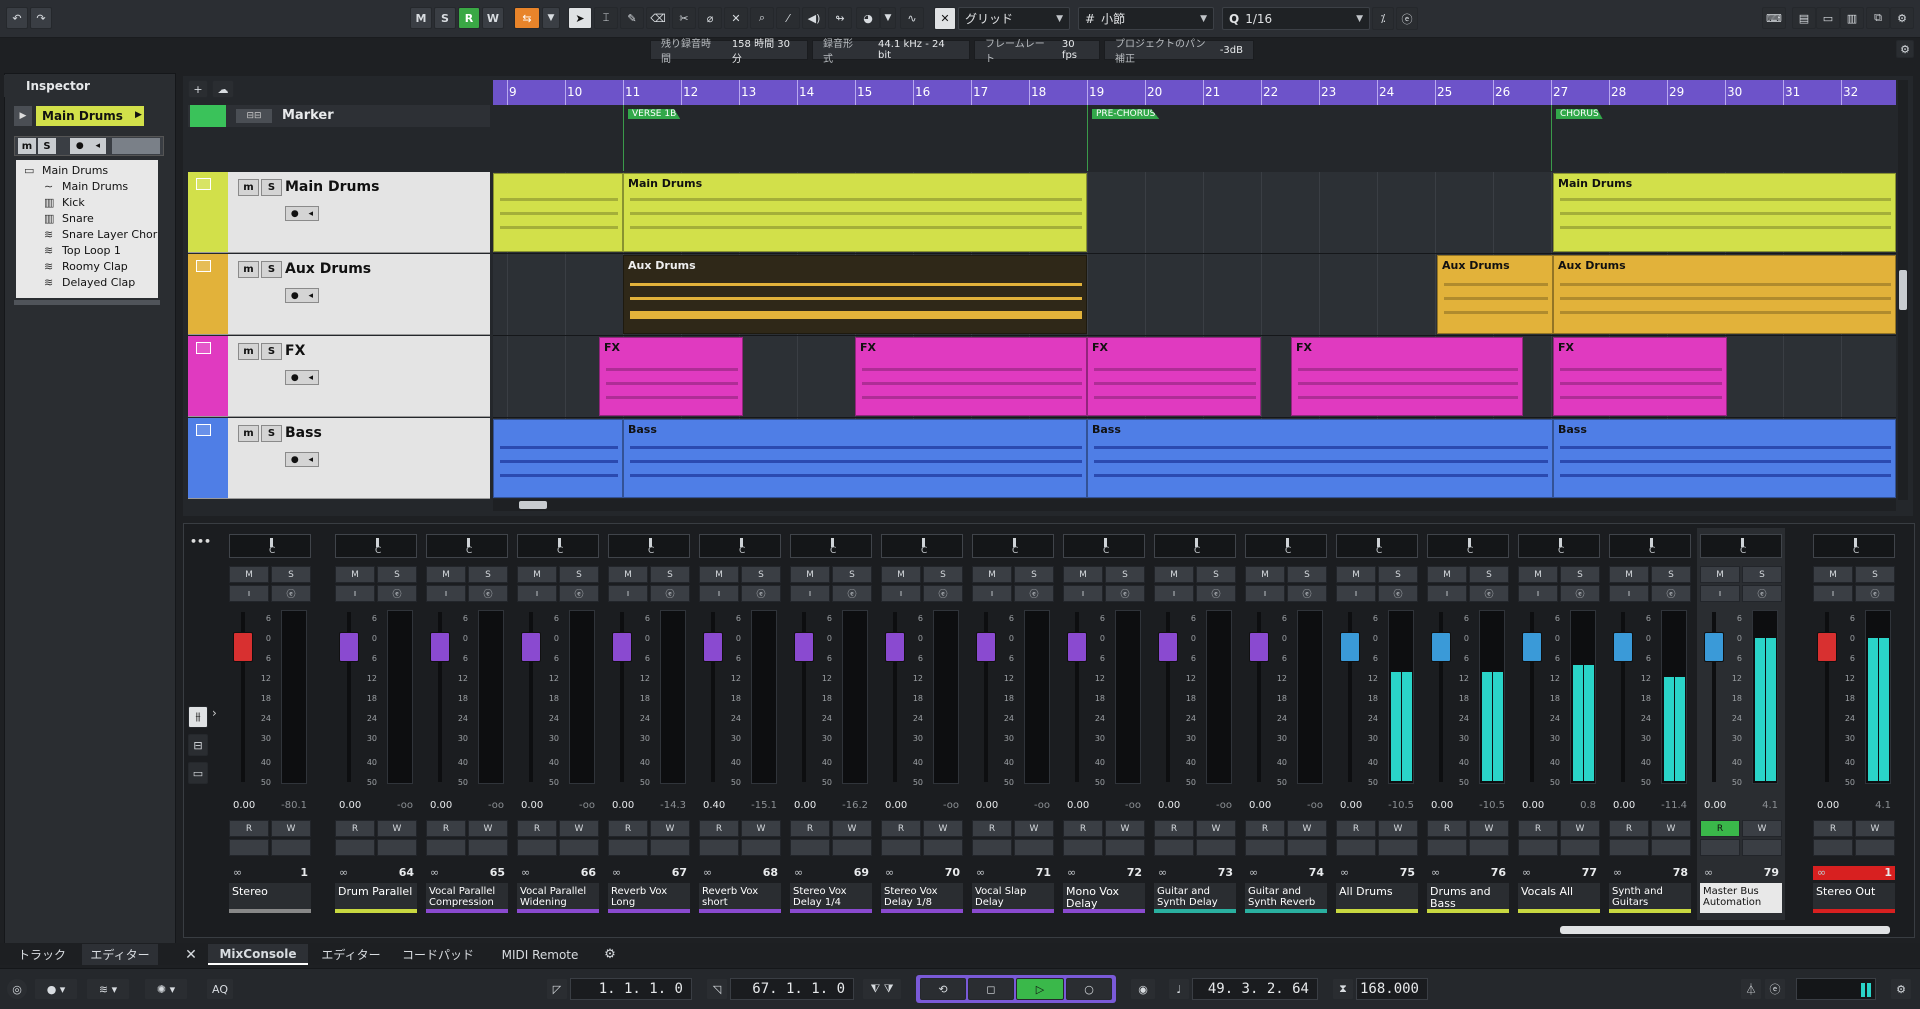 The image size is (1920, 1009). What do you see at coordinates (90, 172) in the screenshot?
I see `inspector-tree-item: ▭ Main Drums` at bounding box center [90, 172].